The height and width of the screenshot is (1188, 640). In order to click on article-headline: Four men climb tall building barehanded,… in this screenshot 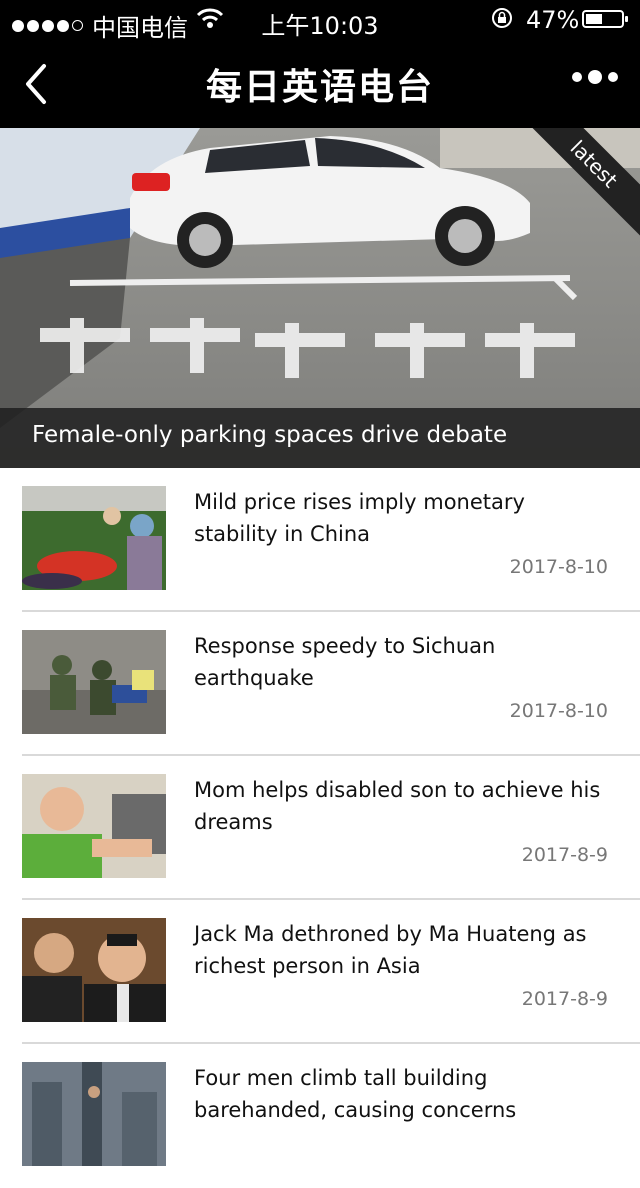, I will do `click(355, 1094)`.